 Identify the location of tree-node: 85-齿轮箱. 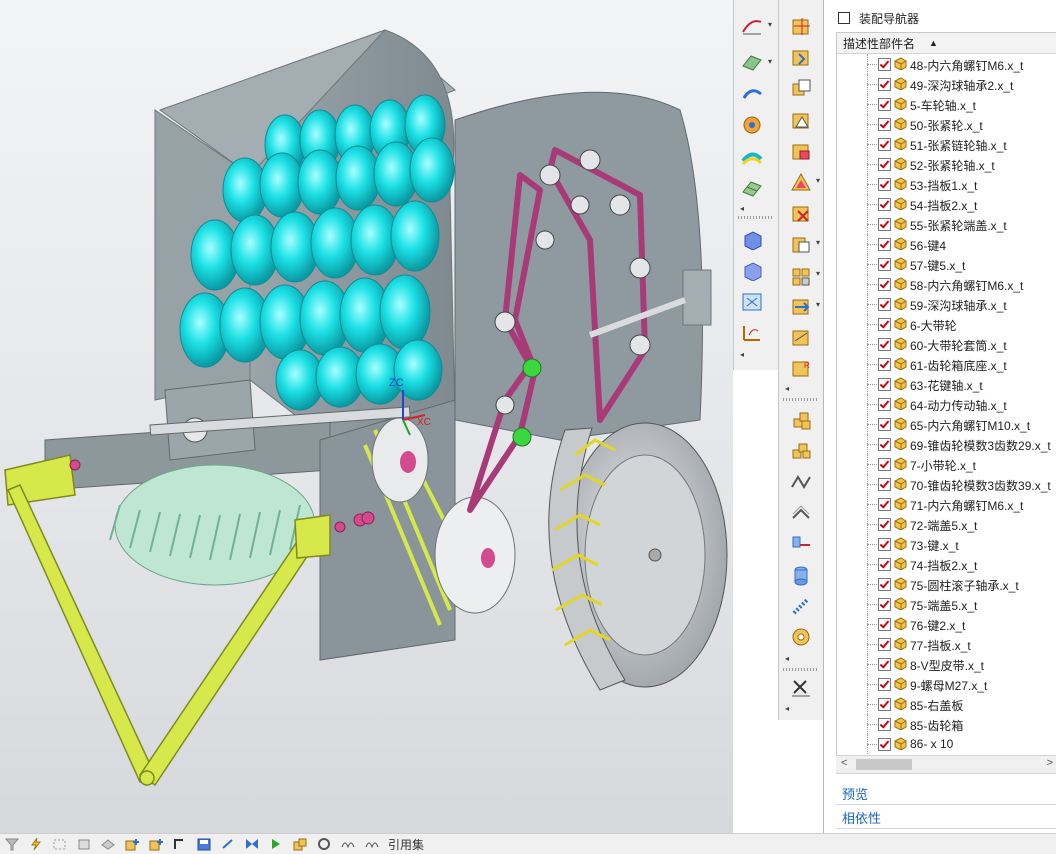
(946, 724).